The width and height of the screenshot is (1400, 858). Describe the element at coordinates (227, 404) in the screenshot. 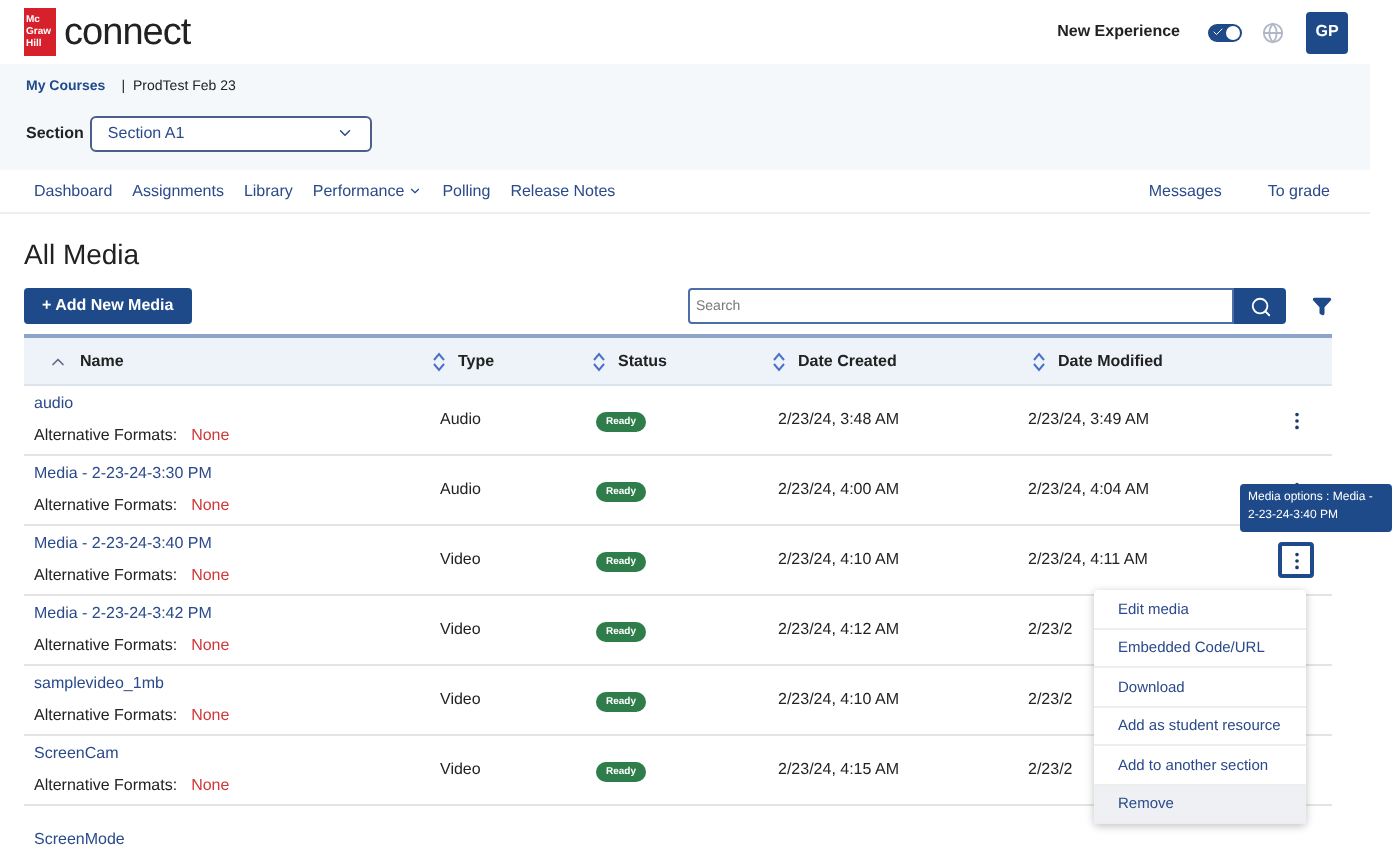

I see `media-name-link: audio` at that location.